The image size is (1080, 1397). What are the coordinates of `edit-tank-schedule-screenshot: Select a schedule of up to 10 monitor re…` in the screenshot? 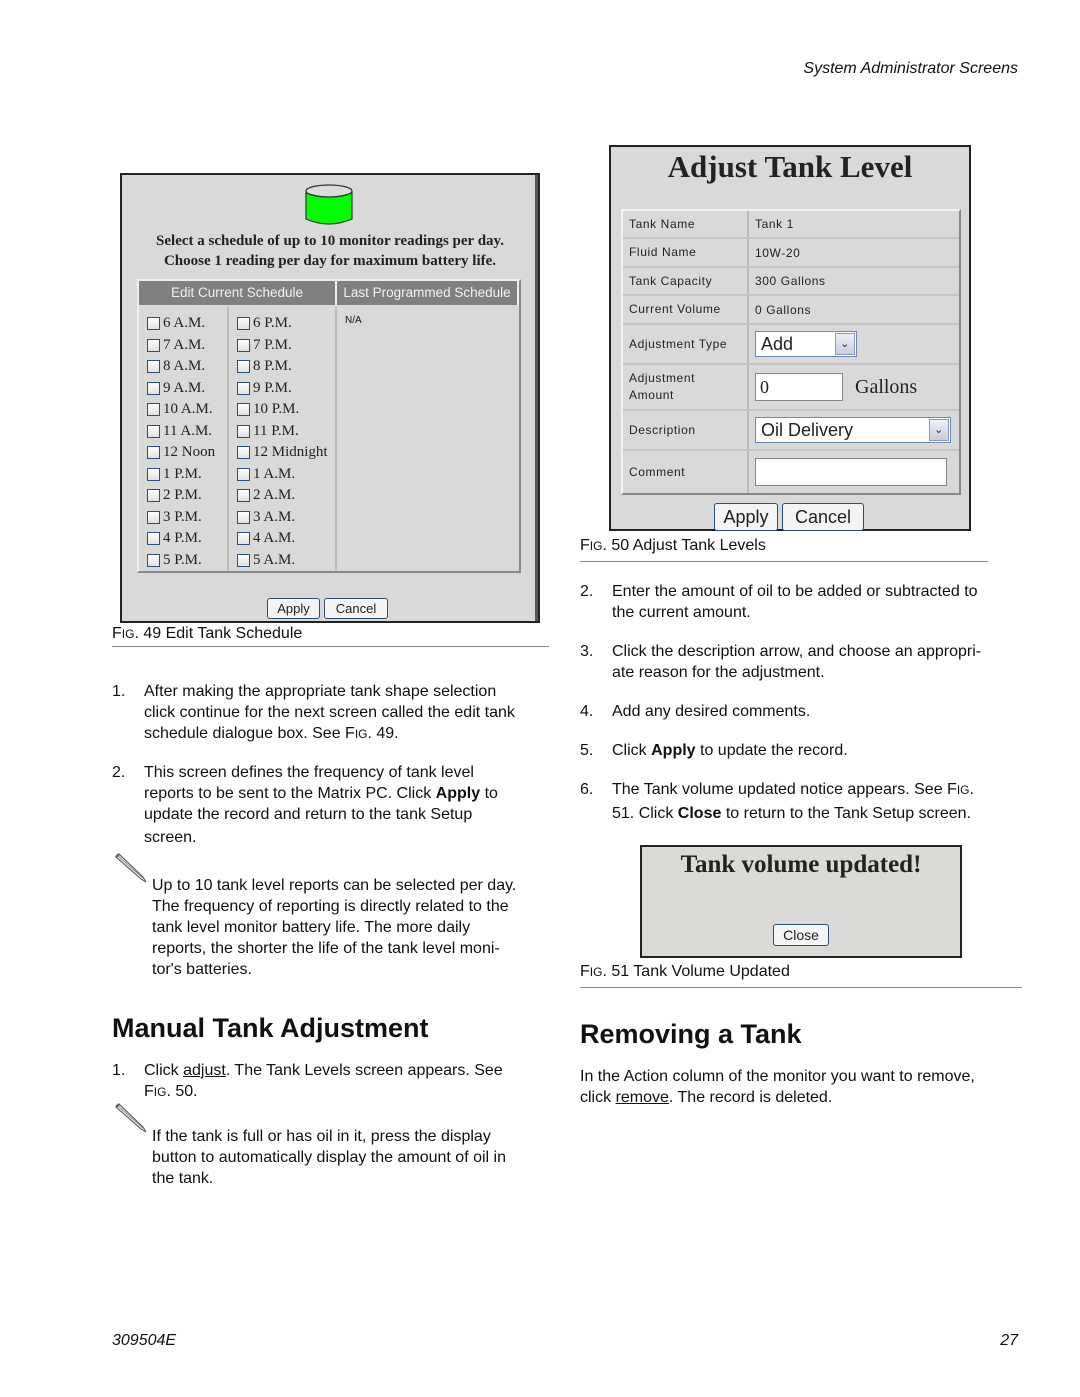 It's located at (330, 398).